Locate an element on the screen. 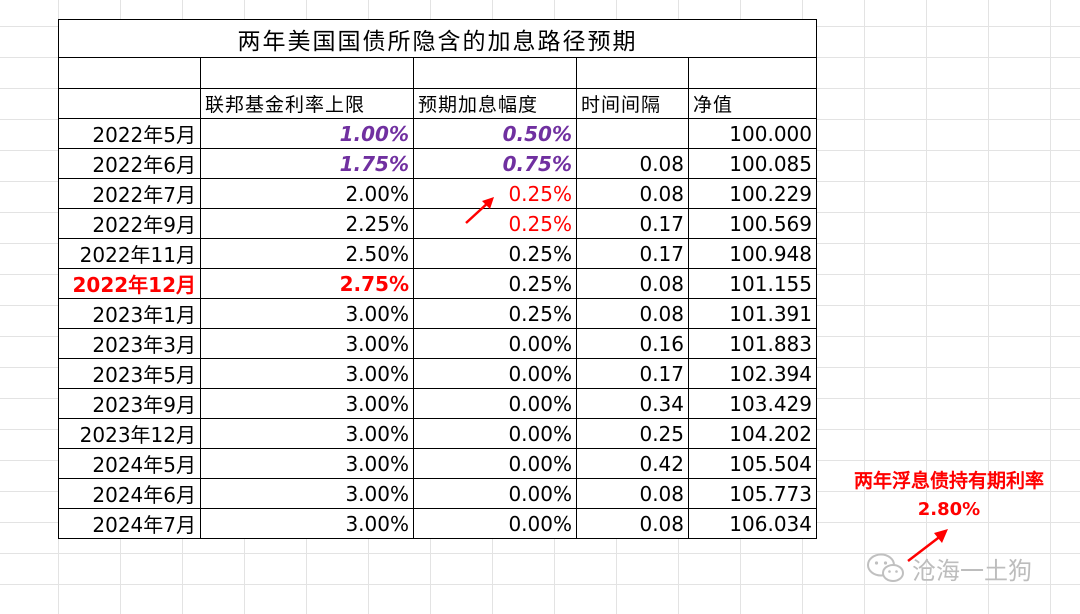  date-cell: 2023年5月 is located at coordinates (129, 373).